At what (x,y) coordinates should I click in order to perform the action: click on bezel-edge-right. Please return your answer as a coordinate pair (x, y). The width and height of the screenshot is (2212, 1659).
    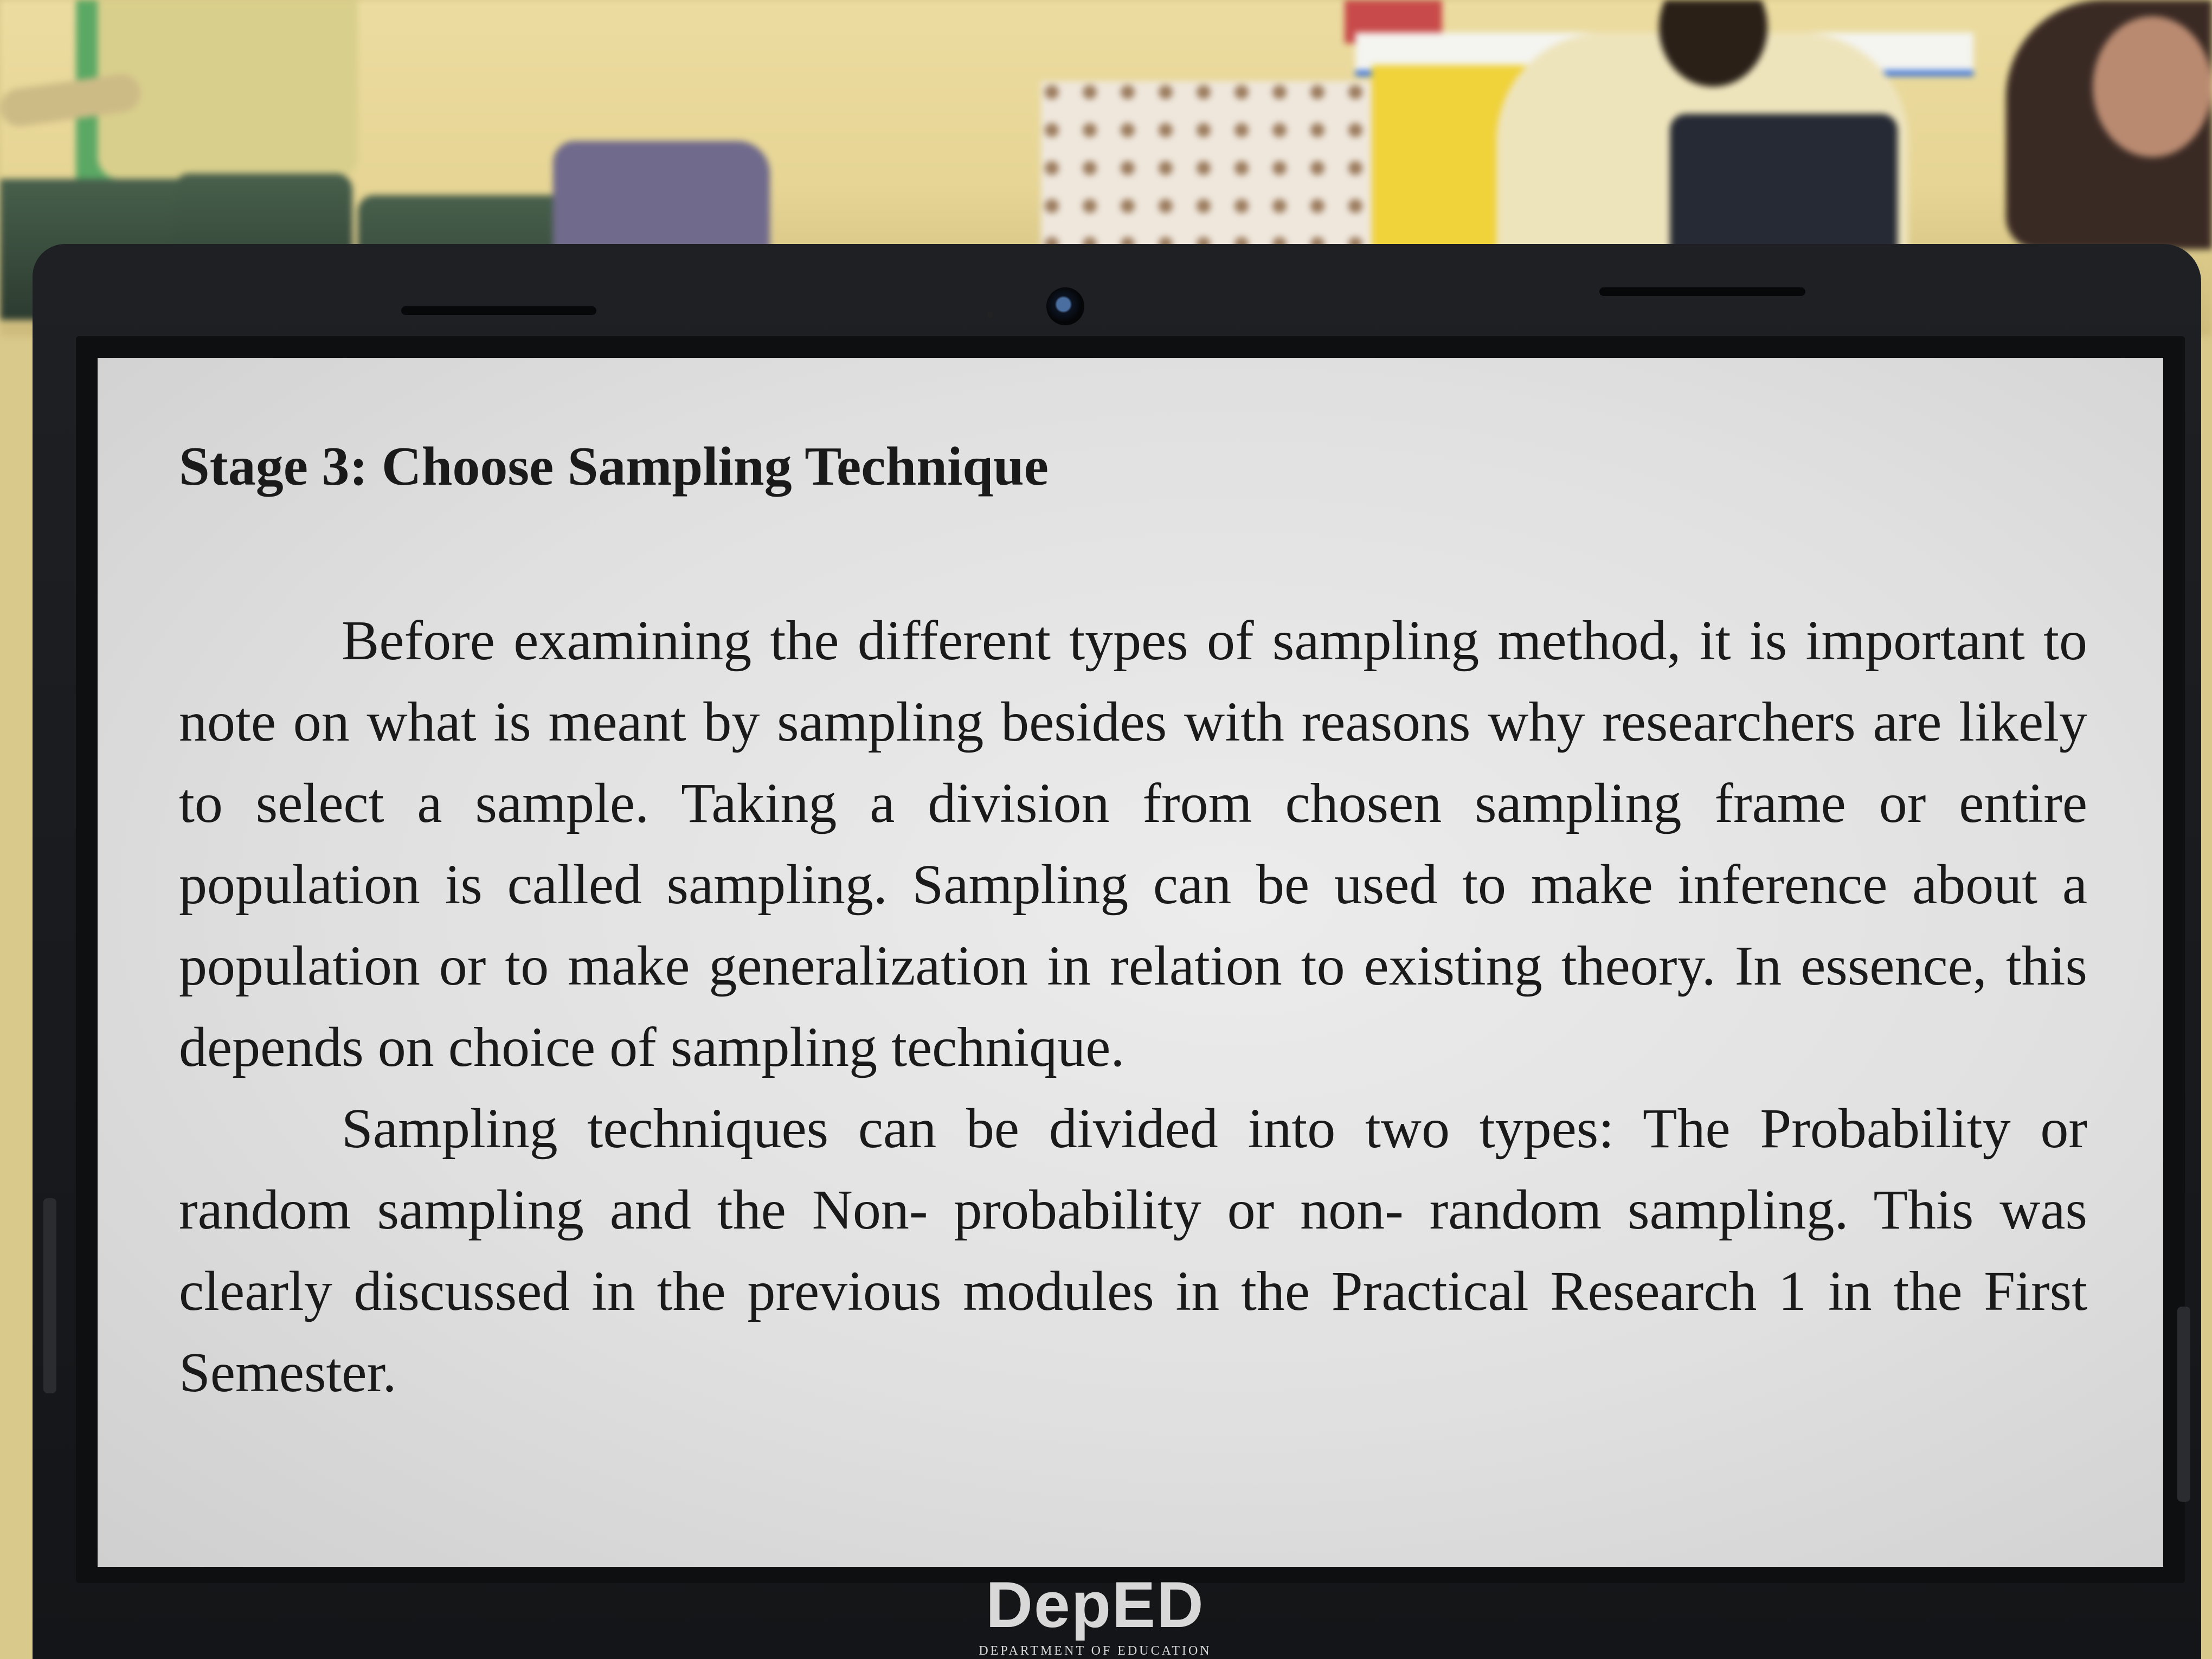
    Looking at the image, I should click on (2183, 1404).